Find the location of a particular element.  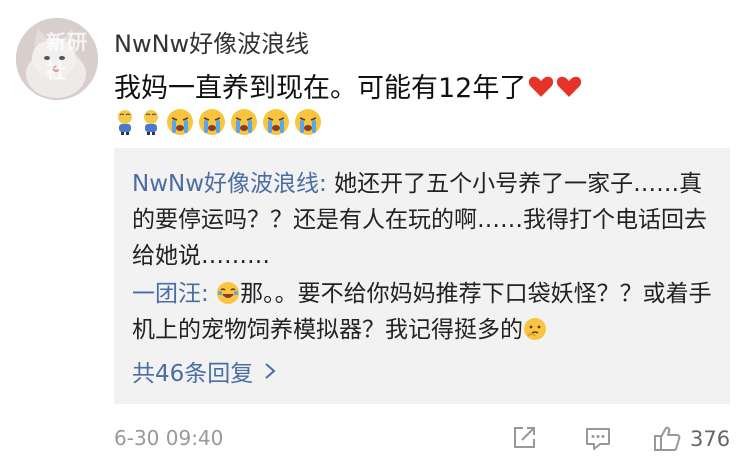

comment-text-row: 我妈一直养到现在。可能有12年了 is located at coordinates (348, 85).